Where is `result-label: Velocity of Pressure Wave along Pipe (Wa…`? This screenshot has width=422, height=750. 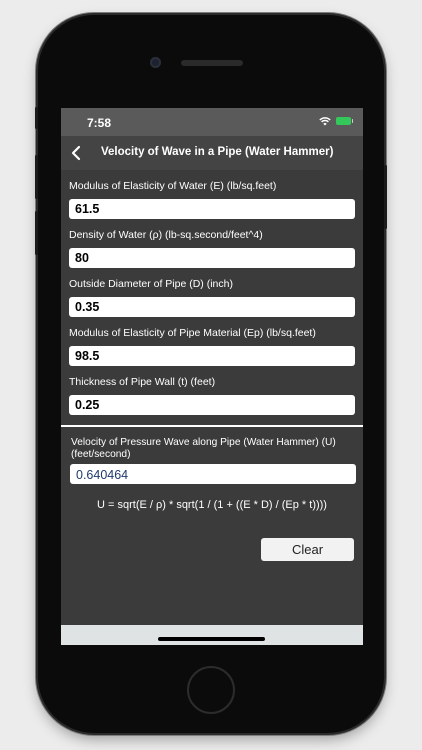
result-label: Velocity of Pressure Wave along Pipe (Wa… is located at coordinates (203, 448).